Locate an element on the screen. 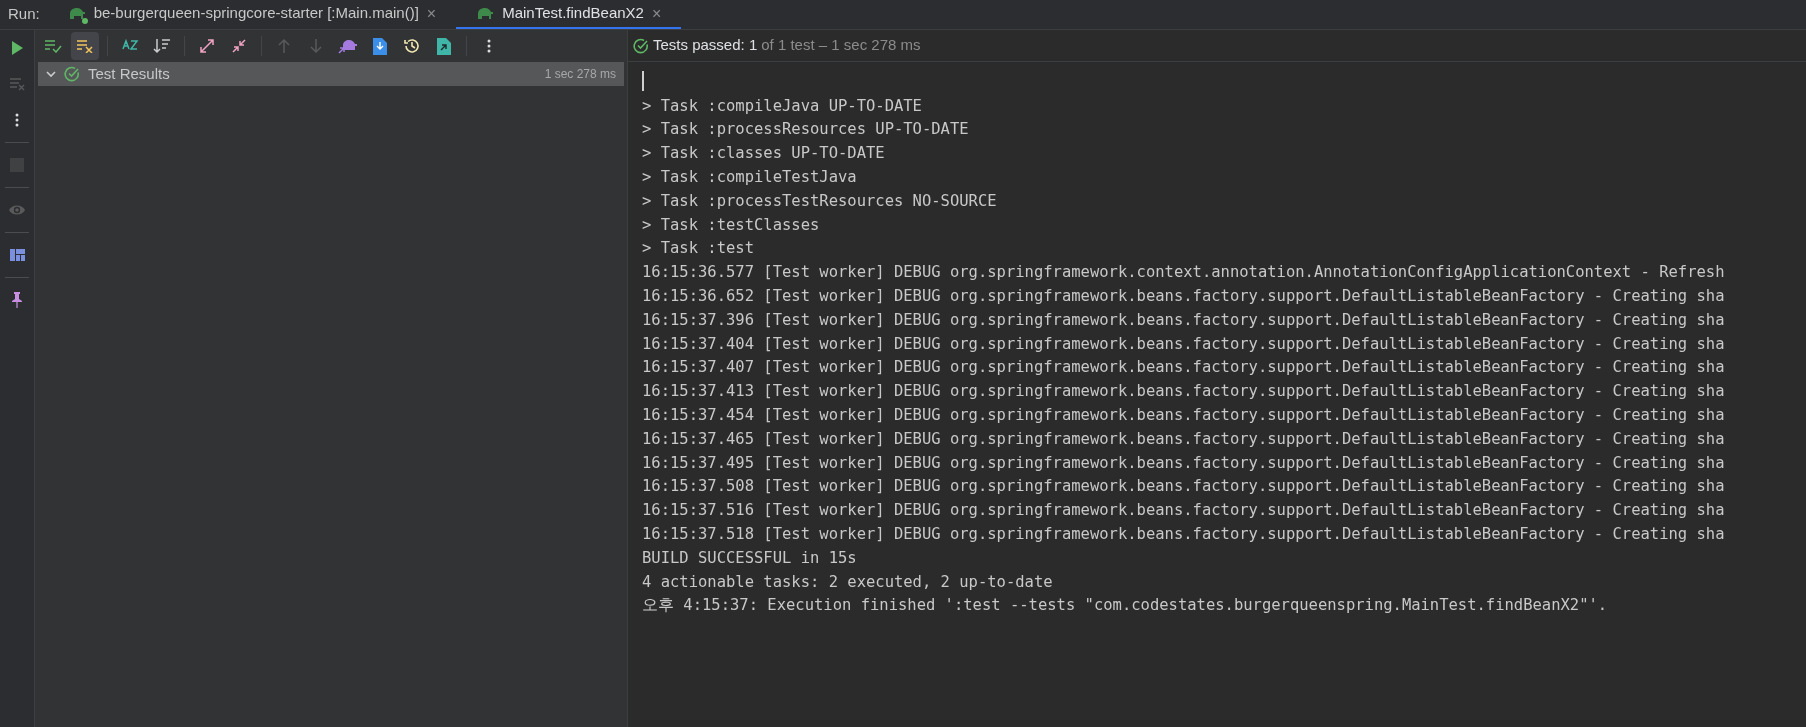 This screenshot has width=1806, height=727. console-line: 16:15:37.465 [Test worker] DEBUG org.springframework.beans.factory.support.DefaultListableBeanFactory - Creating sha is located at coordinates (1183, 439).